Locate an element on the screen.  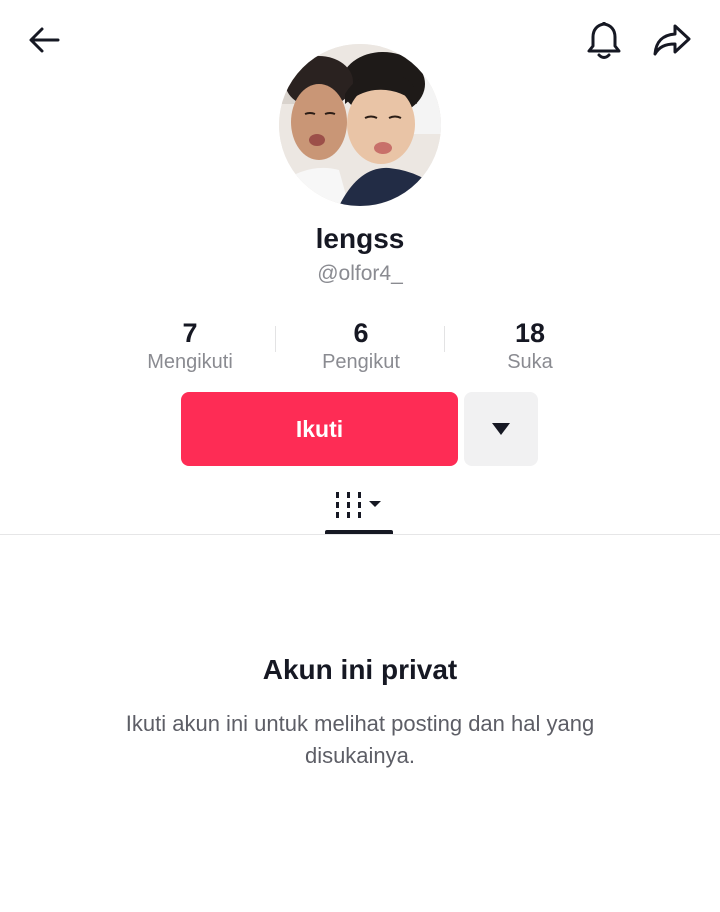
profile-photo is located at coordinates (360, 125).